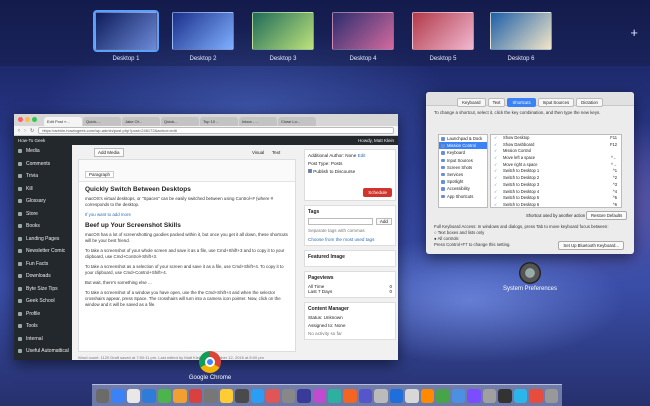 Image resolution: width=650 pixels, height=406 pixels. What do you see at coordinates (43, 214) in the screenshot?
I see `sidebar-item: Store` at bounding box center [43, 214].